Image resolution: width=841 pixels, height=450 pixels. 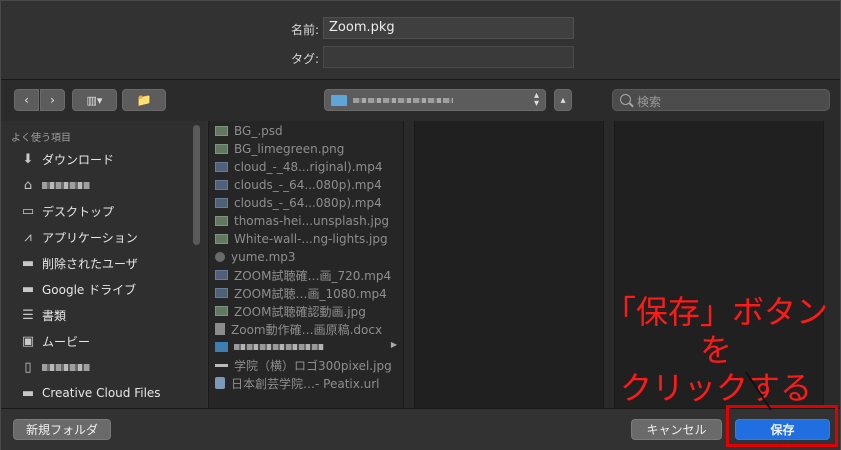 What do you see at coordinates (41, 138) in the screenshot?
I see `sidebar-heading: よく使う項目` at bounding box center [41, 138].